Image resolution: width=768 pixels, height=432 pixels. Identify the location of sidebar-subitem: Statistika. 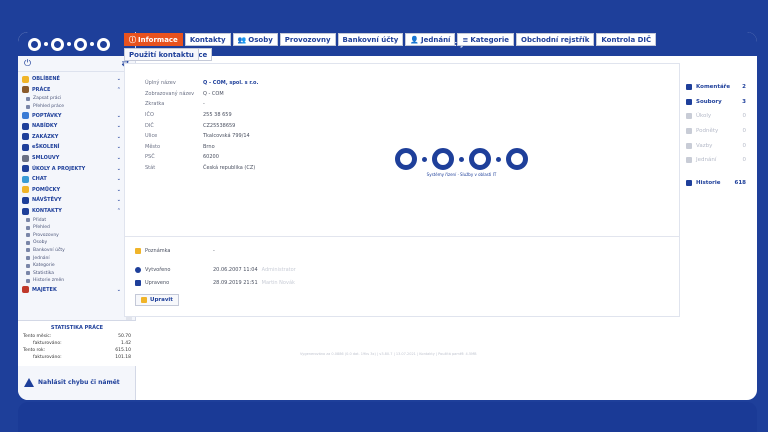
(76, 273).